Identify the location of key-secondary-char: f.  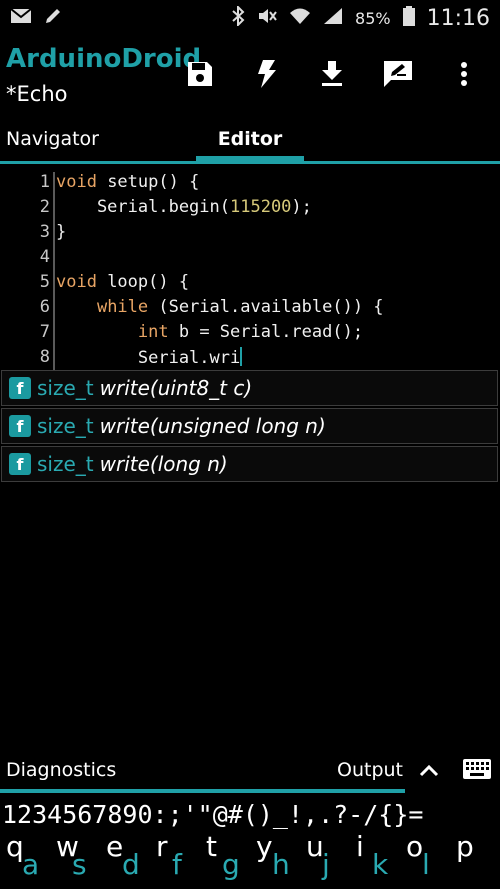
(177, 864).